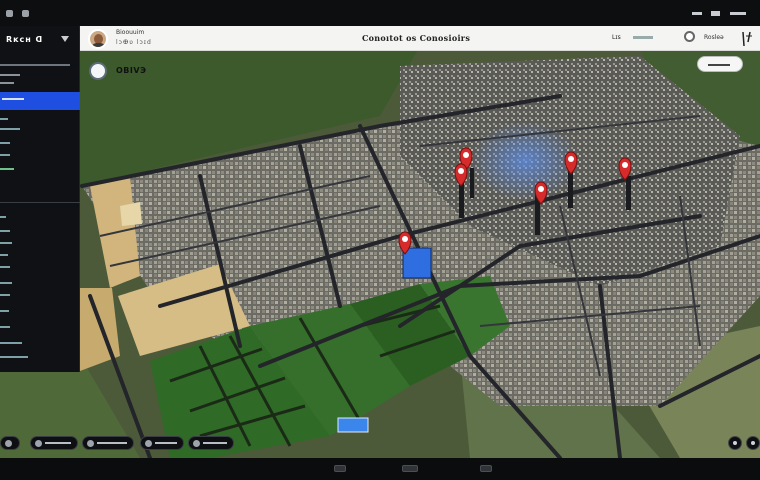  Describe the element at coordinates (131, 214) in the screenshot. I see `sand-plot` at that location.